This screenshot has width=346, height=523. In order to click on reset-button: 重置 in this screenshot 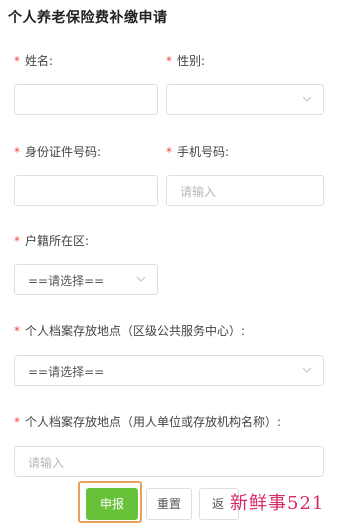, I will do `click(169, 504)`.